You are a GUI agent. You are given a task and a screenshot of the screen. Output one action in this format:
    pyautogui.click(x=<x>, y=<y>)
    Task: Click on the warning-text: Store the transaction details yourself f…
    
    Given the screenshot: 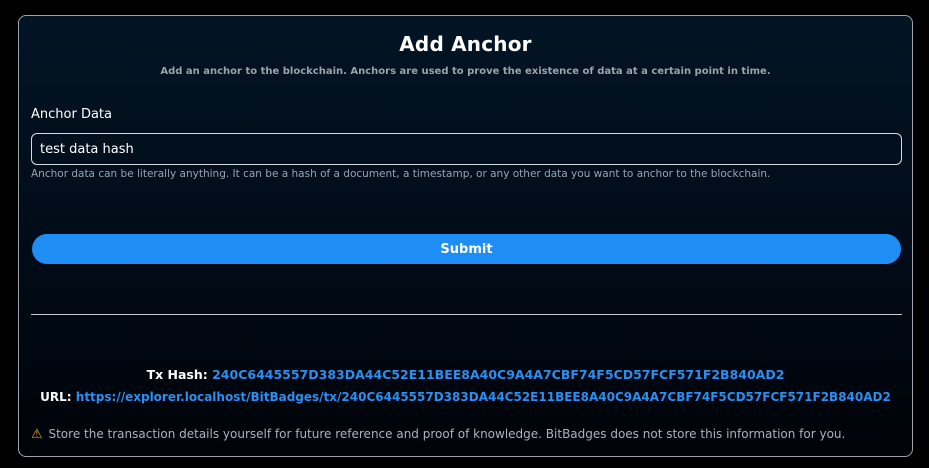 What is the action you would take?
    pyautogui.click(x=447, y=434)
    